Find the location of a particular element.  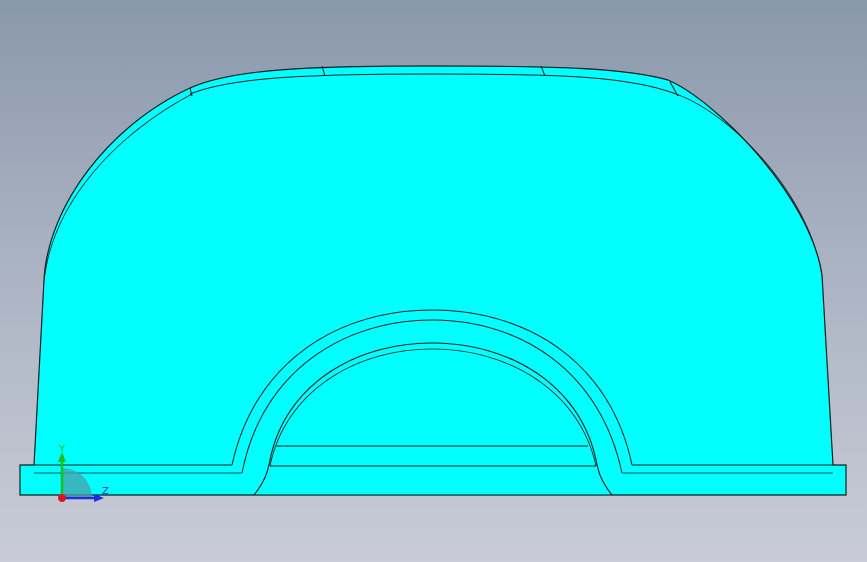

triad-origin is located at coordinates (62, 498).